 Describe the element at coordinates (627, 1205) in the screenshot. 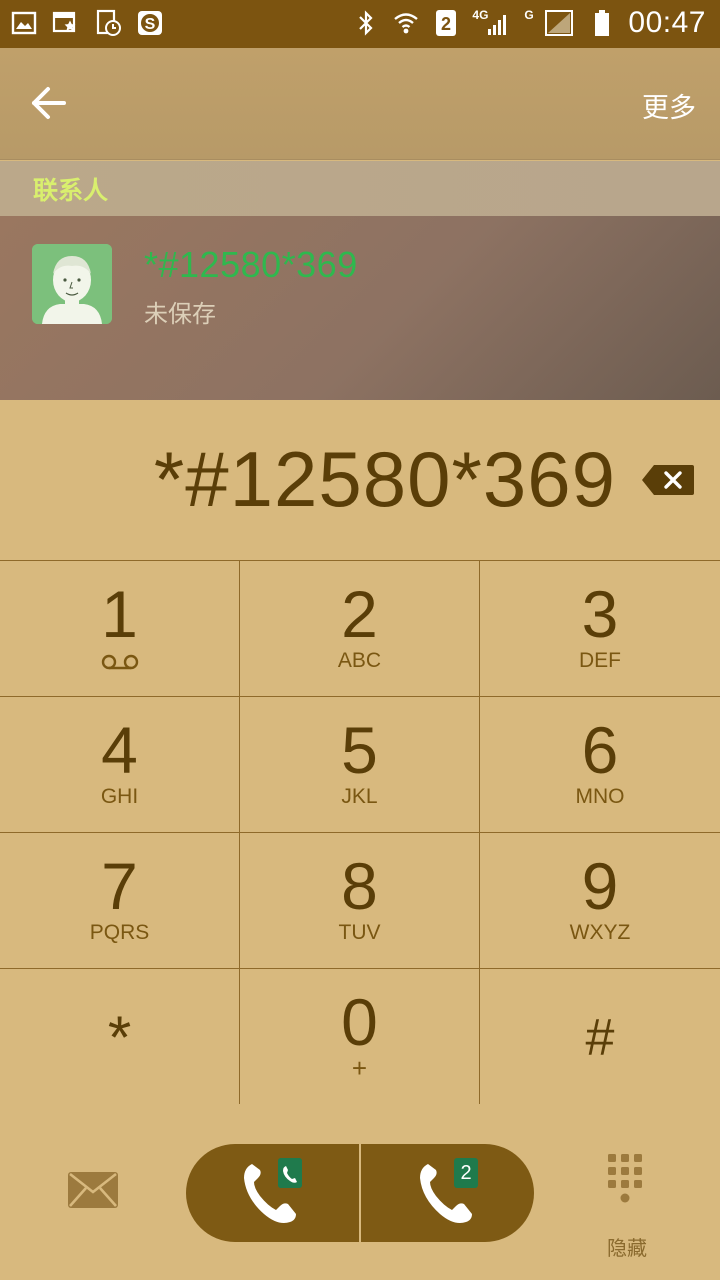

I see `hide-keypad-button: 隐藏` at that location.